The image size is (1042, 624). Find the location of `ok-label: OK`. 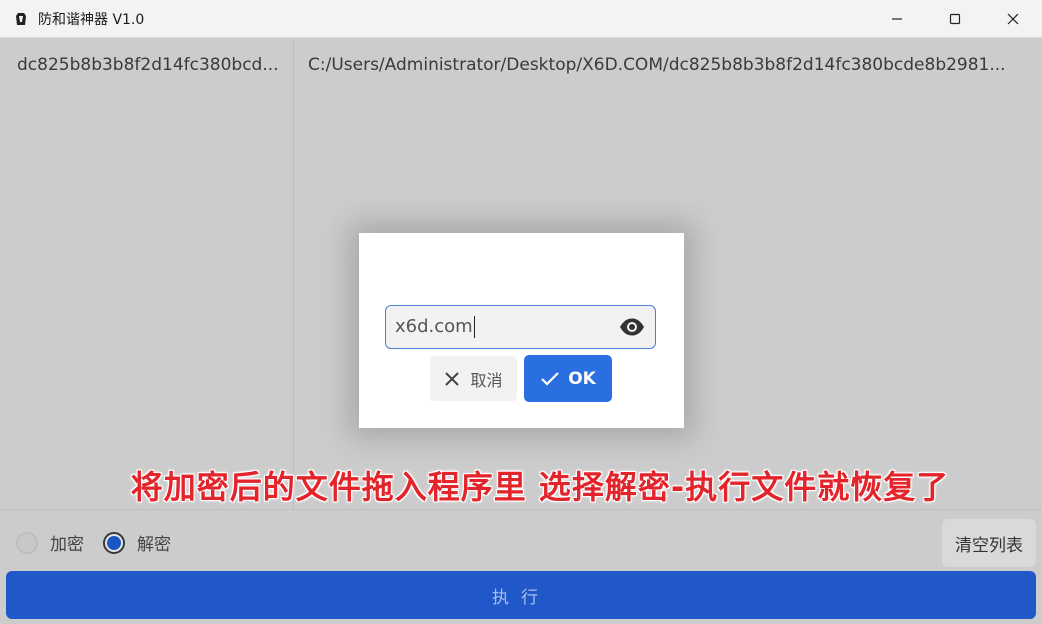

ok-label: OK is located at coordinates (582, 378).